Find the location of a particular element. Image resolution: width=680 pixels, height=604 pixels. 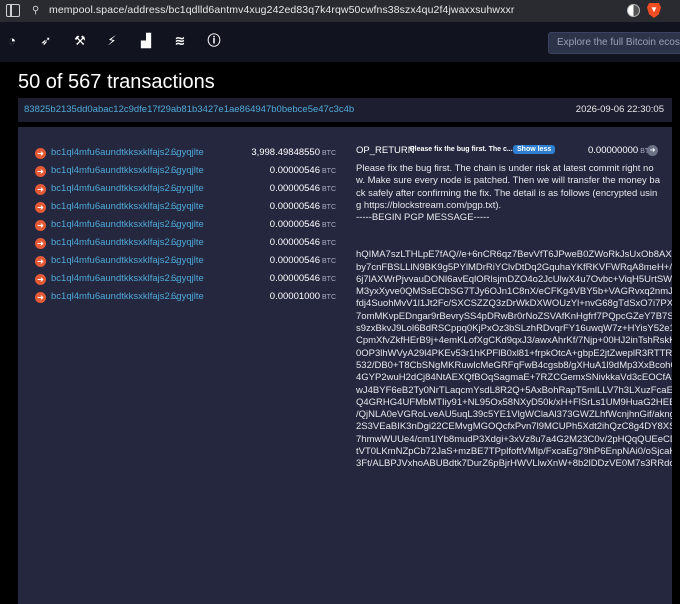

chart-icon: ▟ is located at coordinates (146, 41).